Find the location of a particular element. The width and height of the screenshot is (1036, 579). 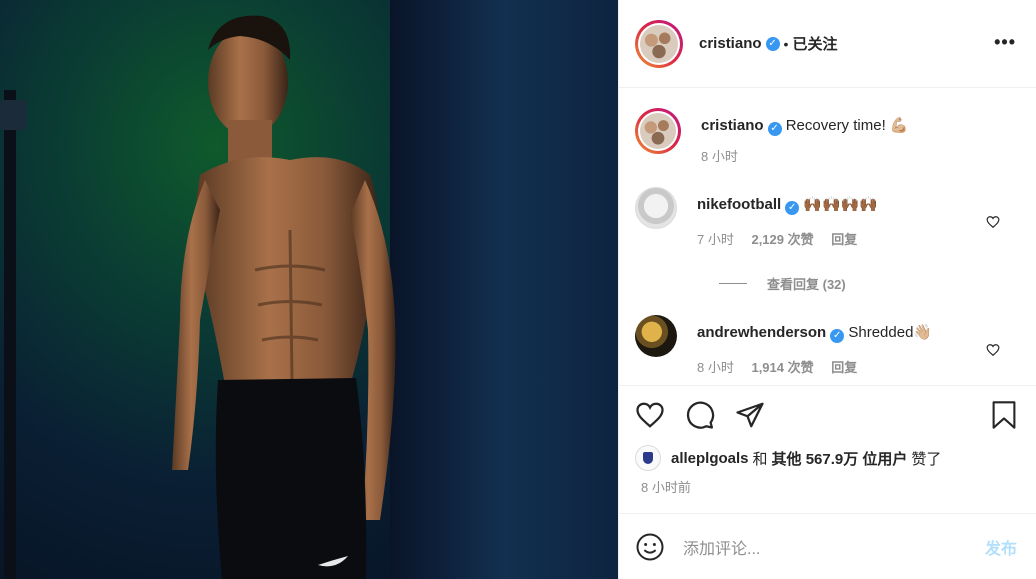

comment-username: nikefootball is located at coordinates (739, 204).